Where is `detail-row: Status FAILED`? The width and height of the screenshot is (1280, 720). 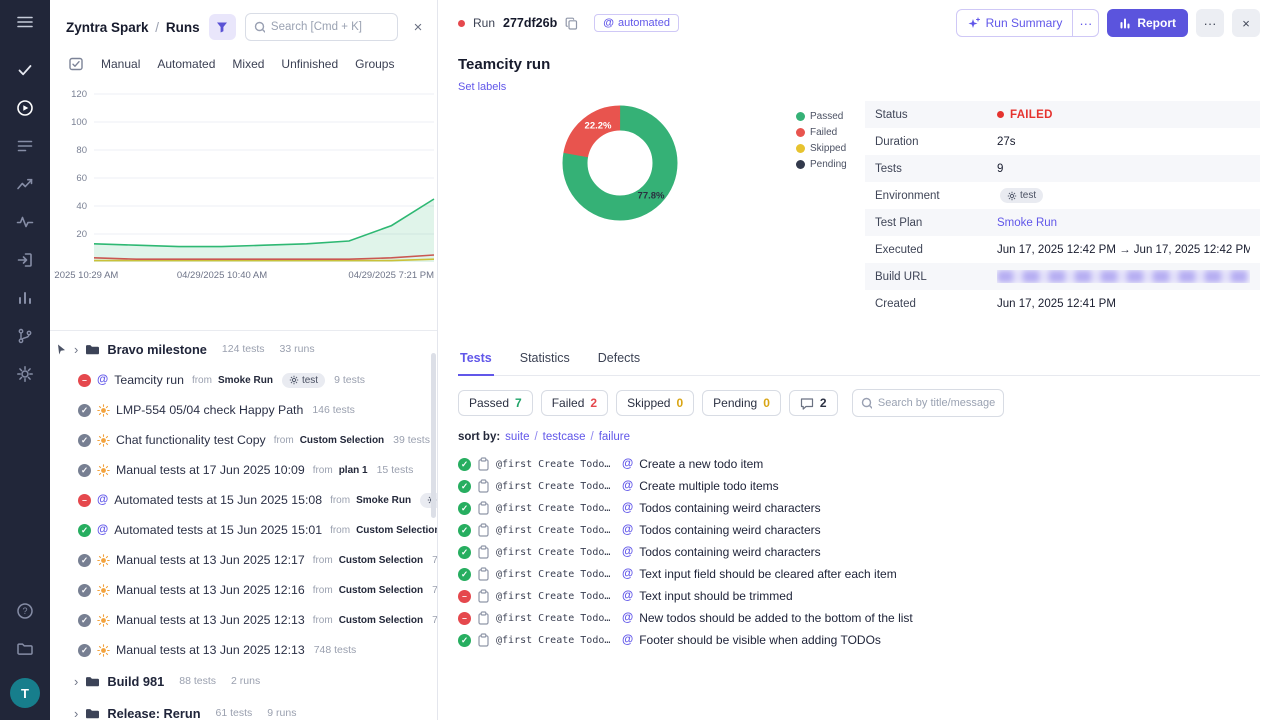 detail-row: Status FAILED is located at coordinates (1062, 114).